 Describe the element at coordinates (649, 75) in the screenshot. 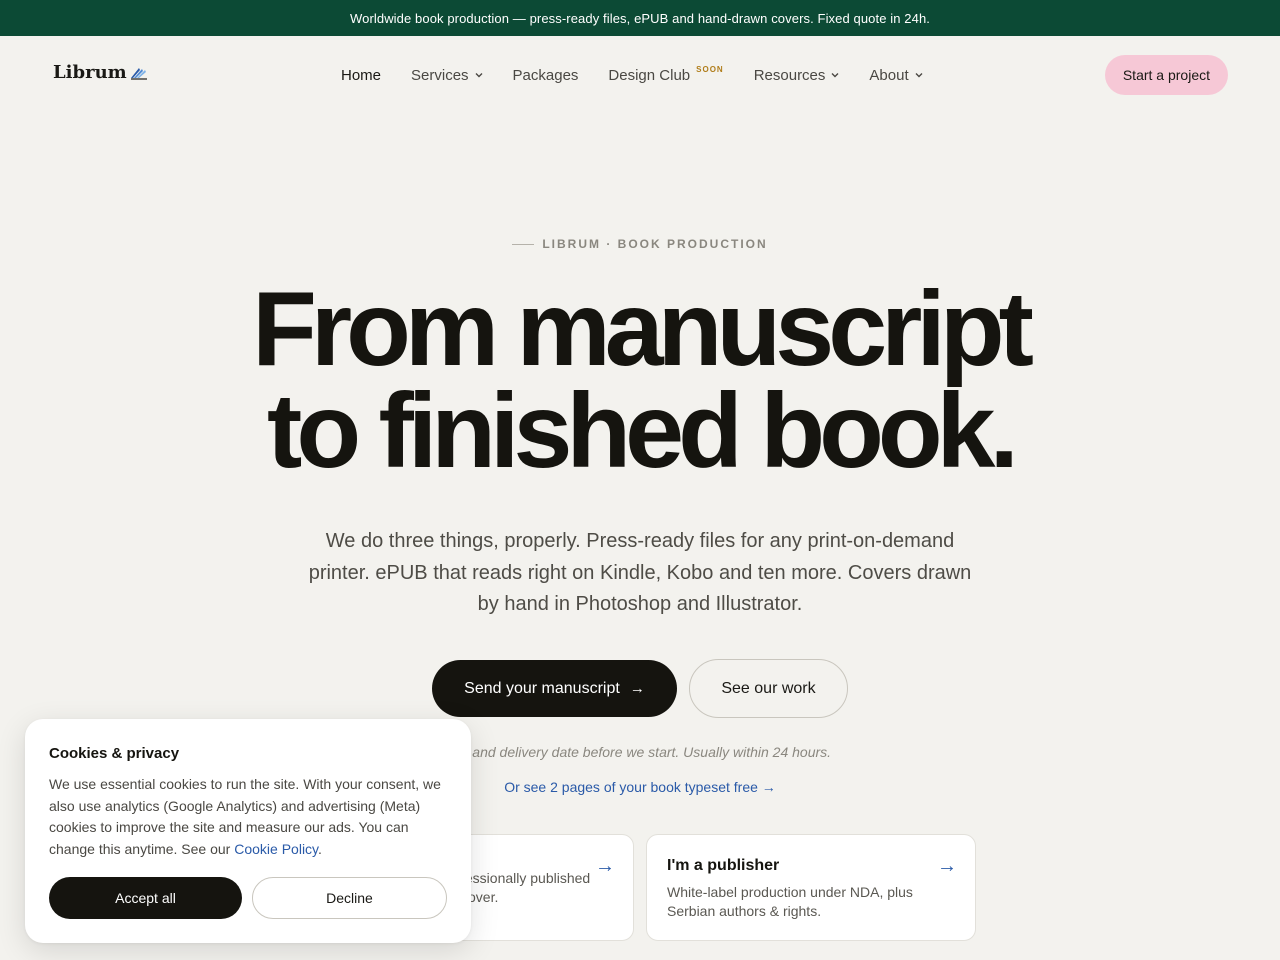

I see `nav-label: Design Club` at that location.